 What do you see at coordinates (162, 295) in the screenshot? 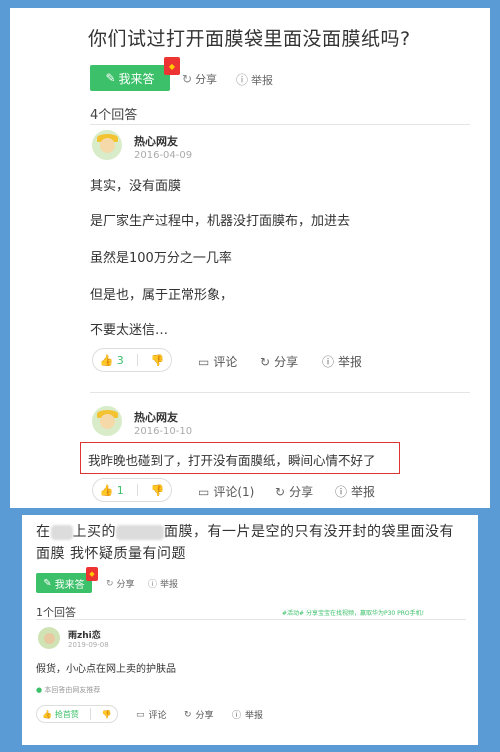
I see `answer-line: 但是也，属于正常形象，` at bounding box center [162, 295].